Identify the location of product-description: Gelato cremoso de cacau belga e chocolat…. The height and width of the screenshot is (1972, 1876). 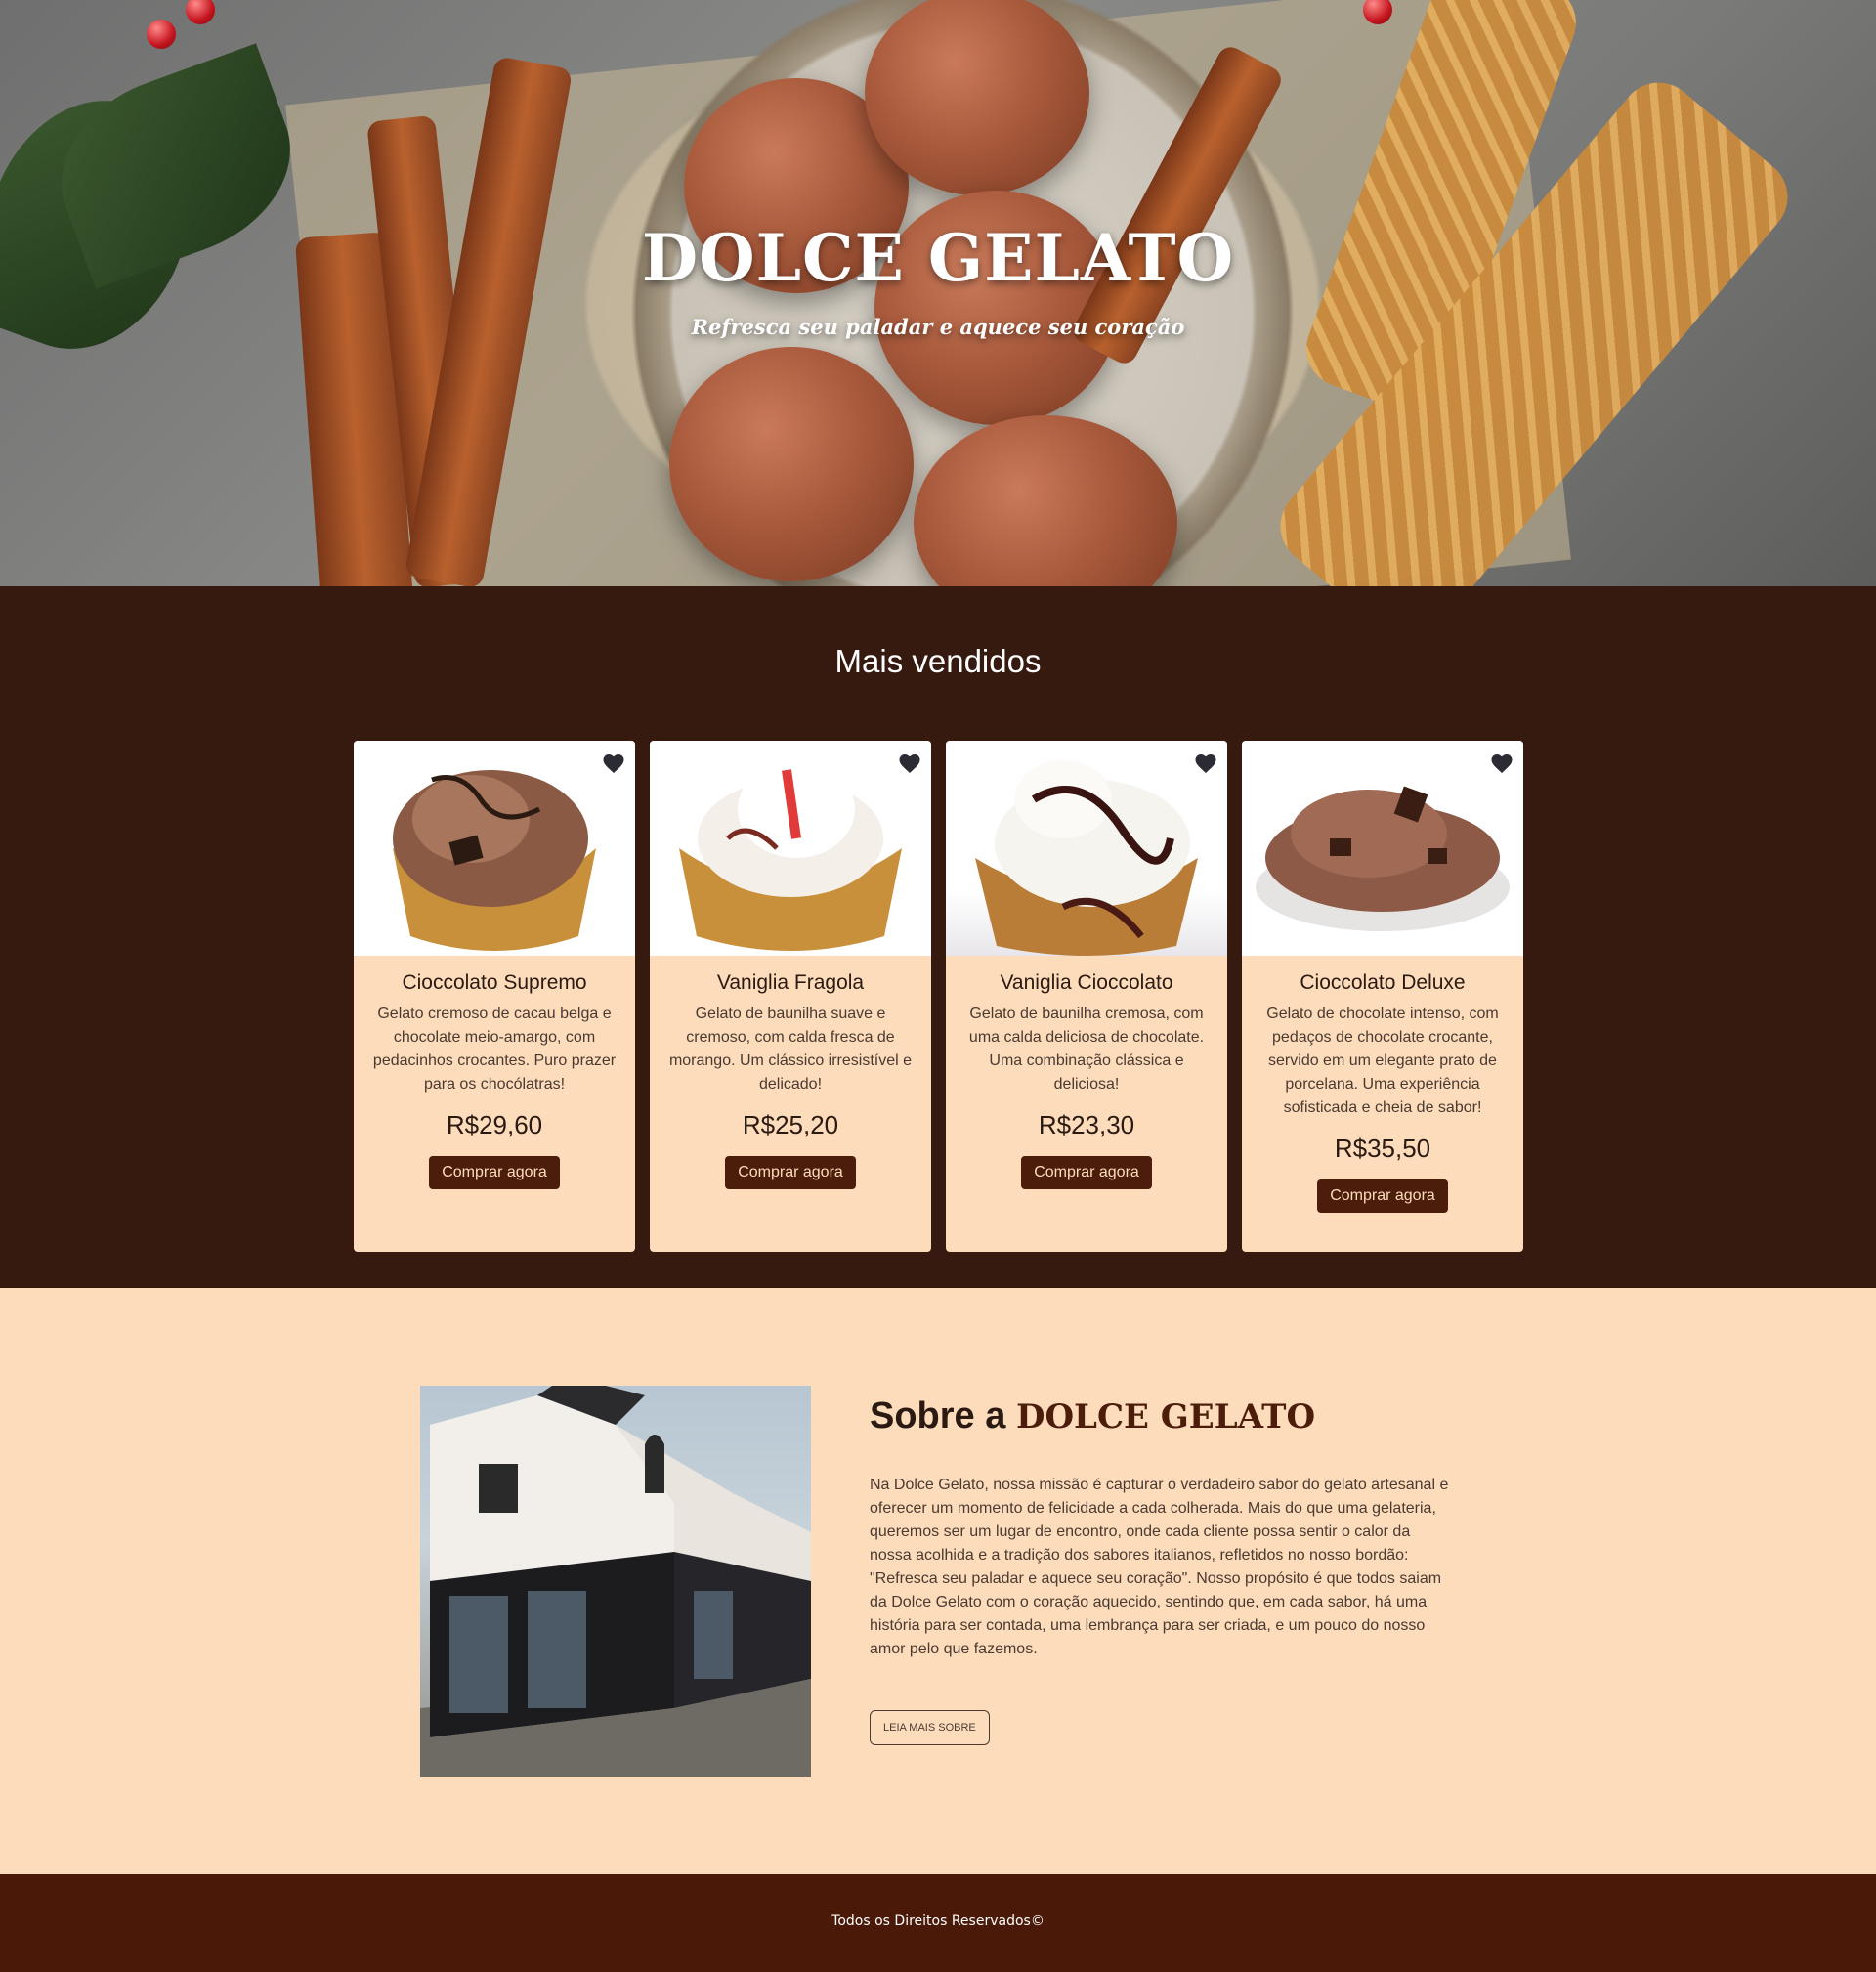
(494, 1049).